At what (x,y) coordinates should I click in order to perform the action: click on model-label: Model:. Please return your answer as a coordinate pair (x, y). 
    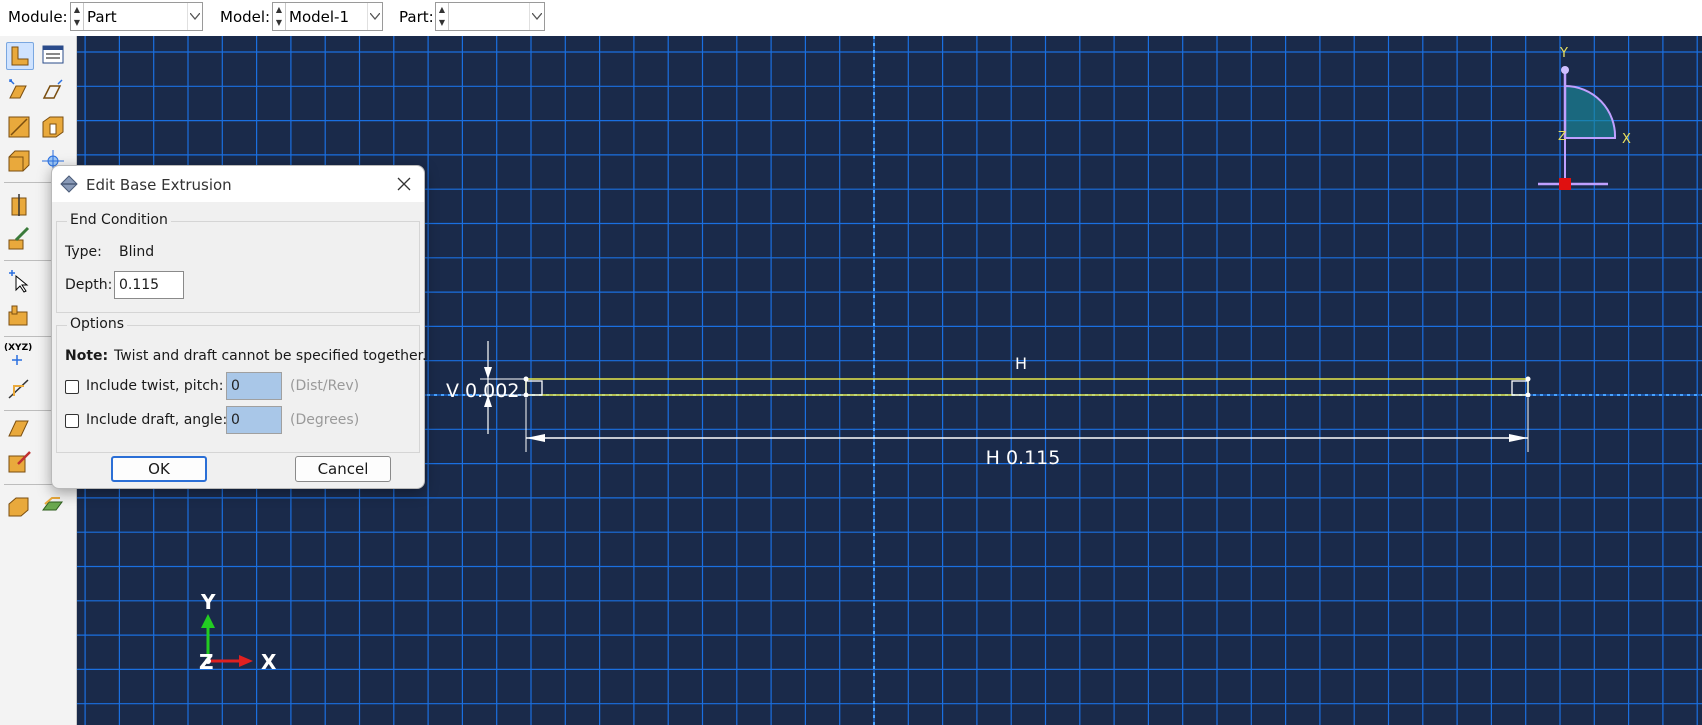
    Looking at the image, I should click on (245, 17).